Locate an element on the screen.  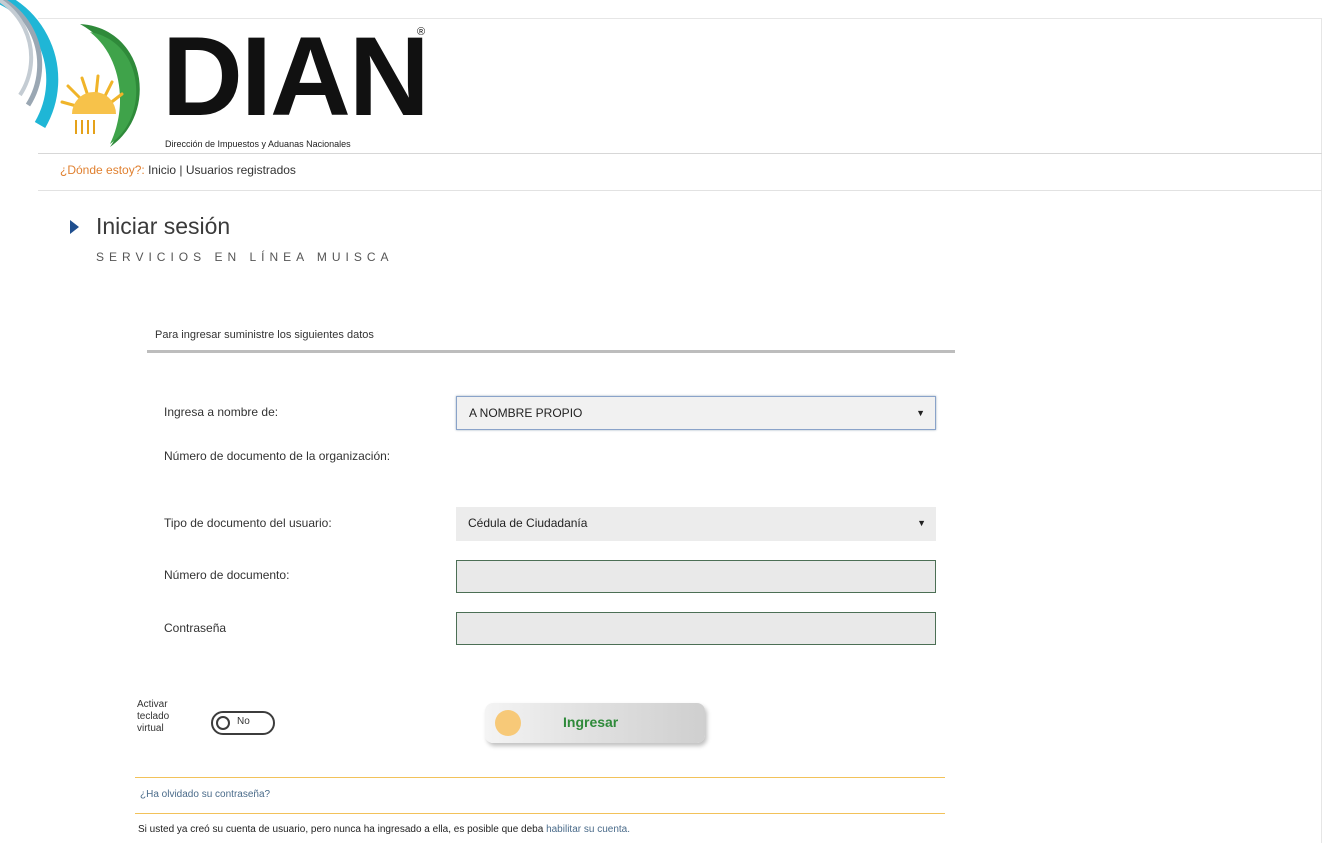
doc-number-input is located at coordinates (696, 576).